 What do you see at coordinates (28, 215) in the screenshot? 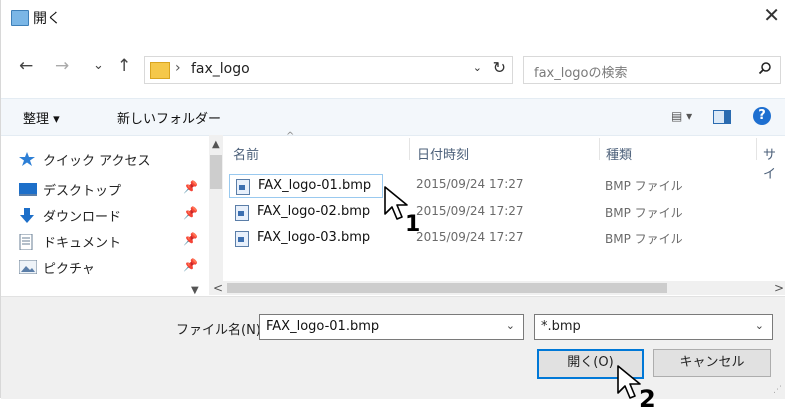
I see `download-icon` at bounding box center [28, 215].